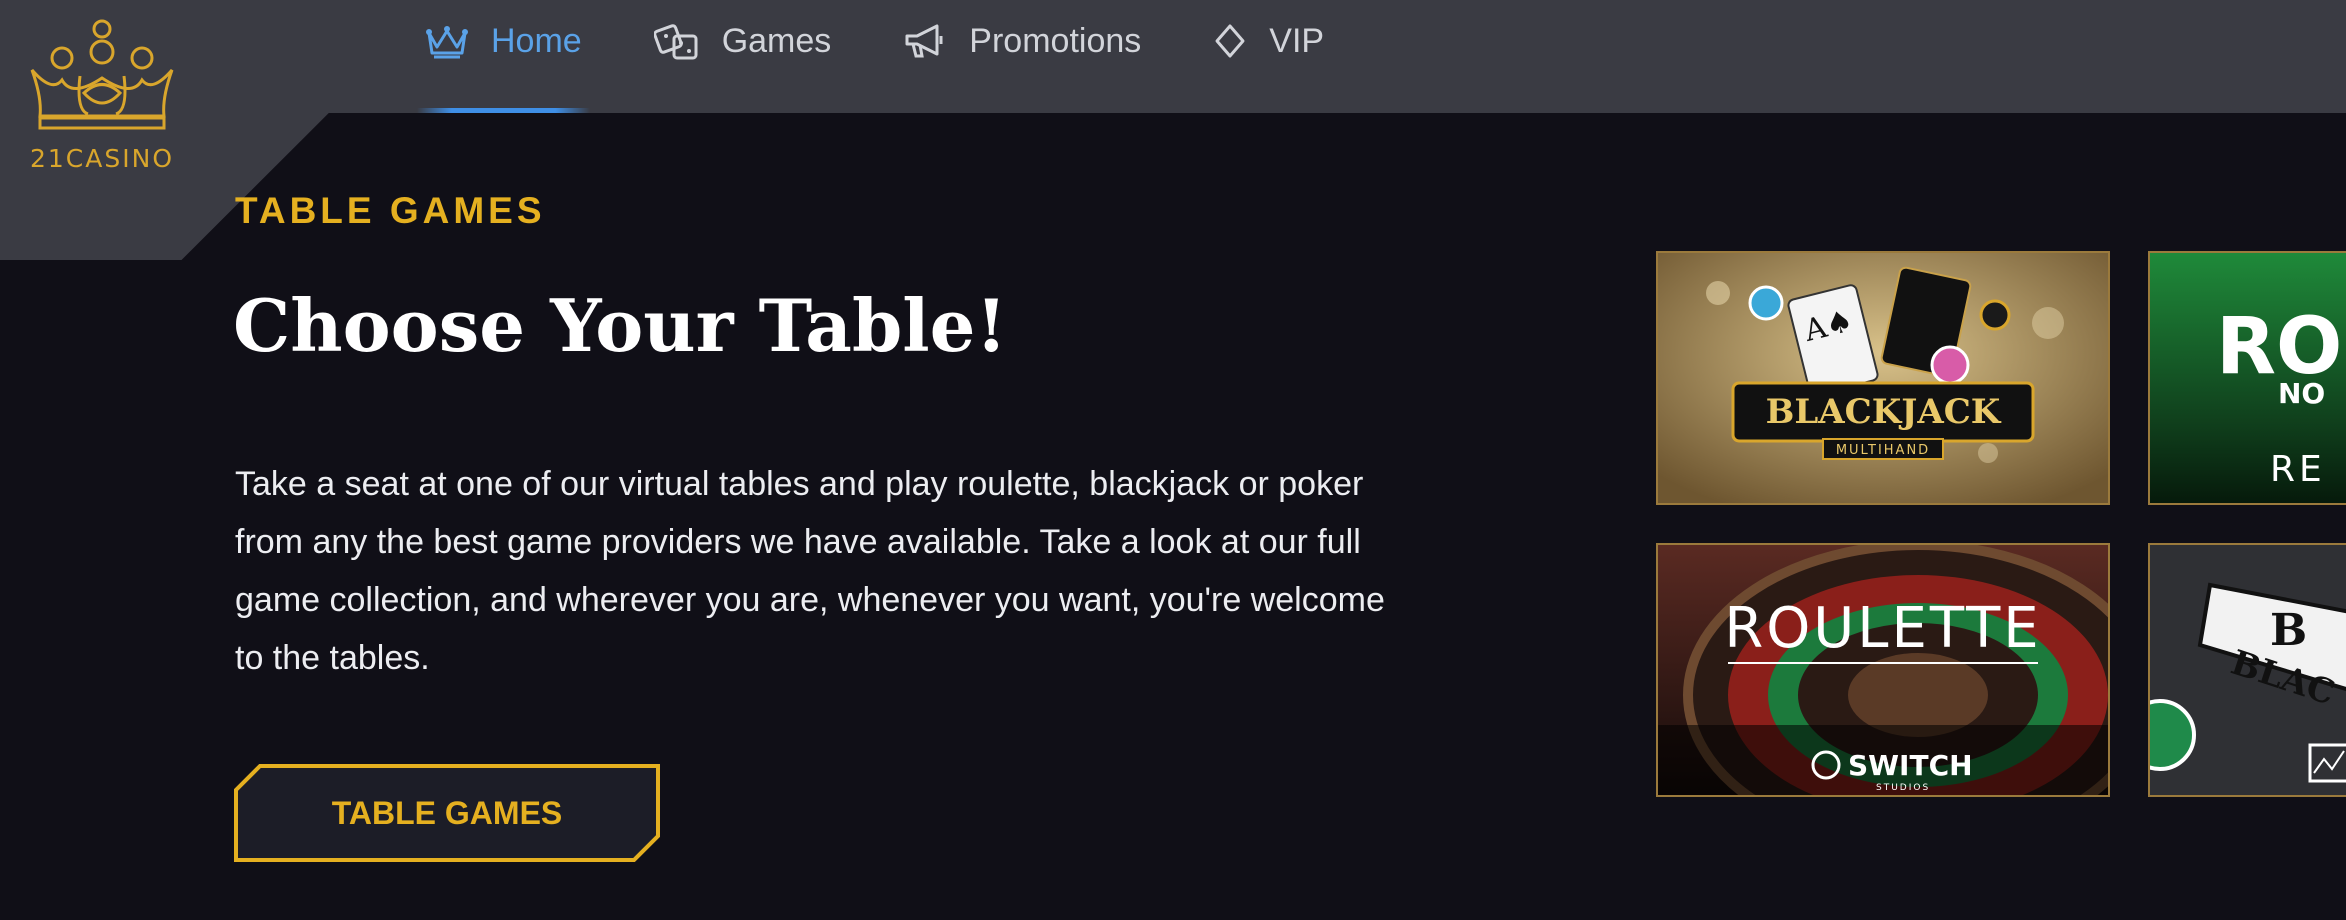  I want to click on nav-label-vip: VIP, so click(1297, 40).